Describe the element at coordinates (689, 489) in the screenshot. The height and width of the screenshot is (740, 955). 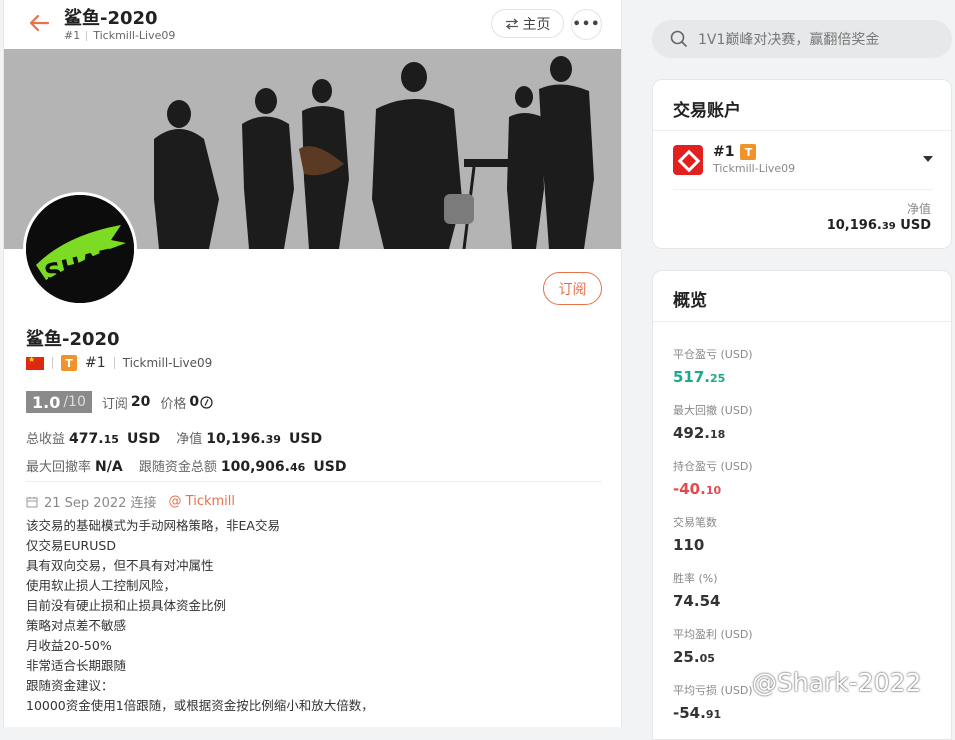
I see `overview-stat-int: -40.` at that location.